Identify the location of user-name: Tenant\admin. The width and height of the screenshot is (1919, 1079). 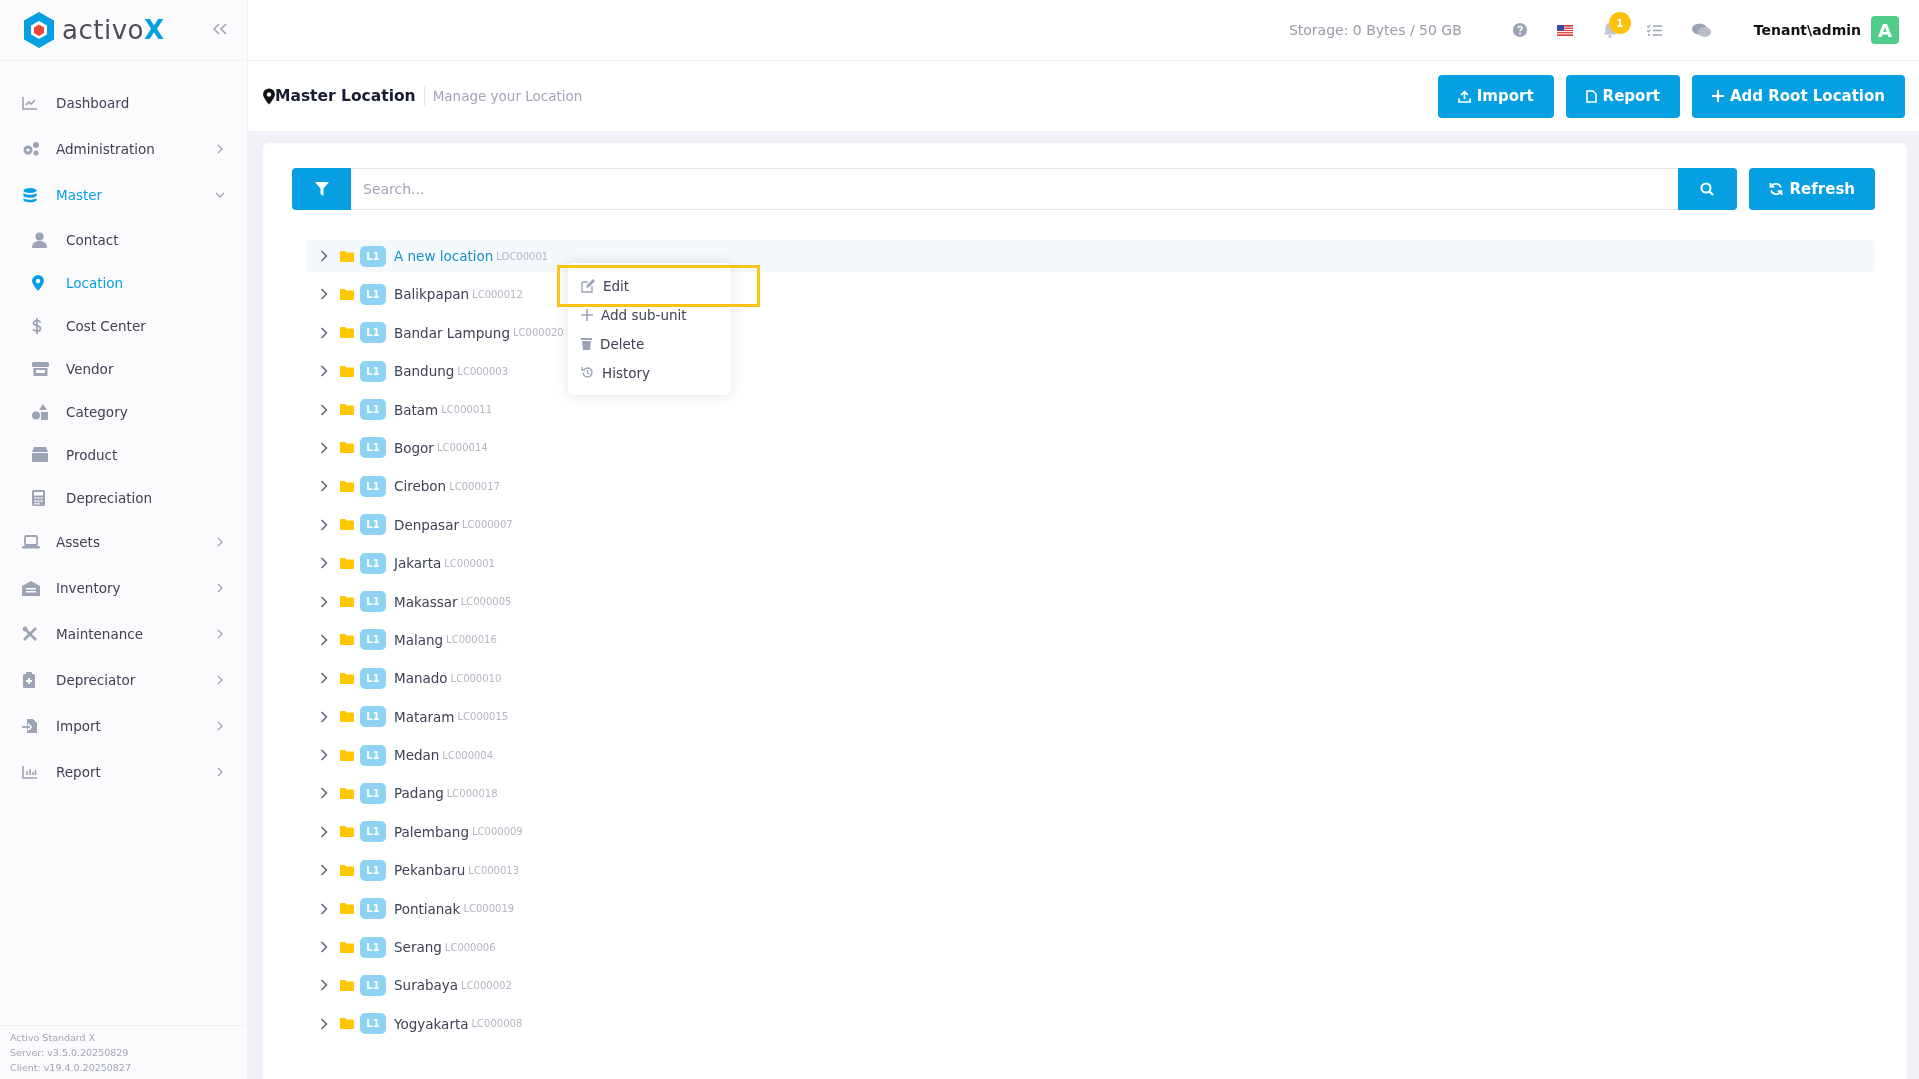
(1807, 30).